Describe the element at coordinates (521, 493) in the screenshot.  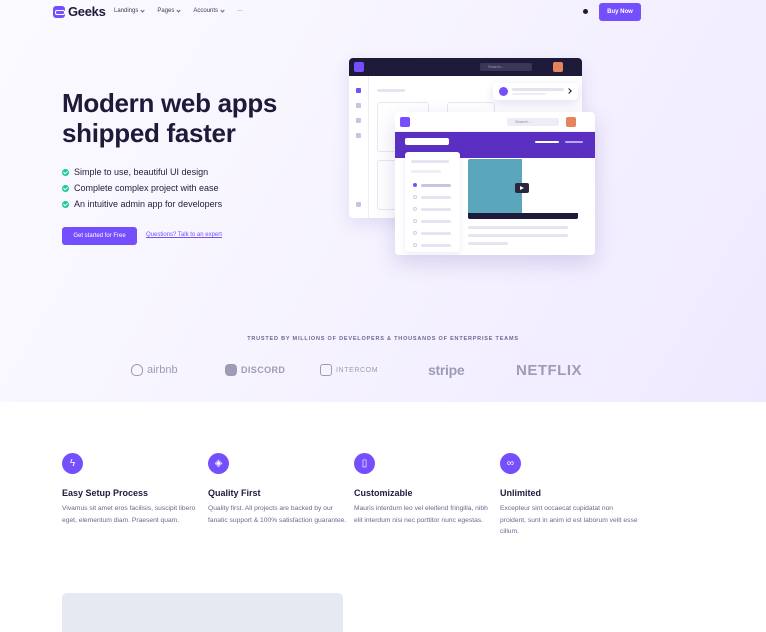
I see `feature-title: Unlimited` at that location.